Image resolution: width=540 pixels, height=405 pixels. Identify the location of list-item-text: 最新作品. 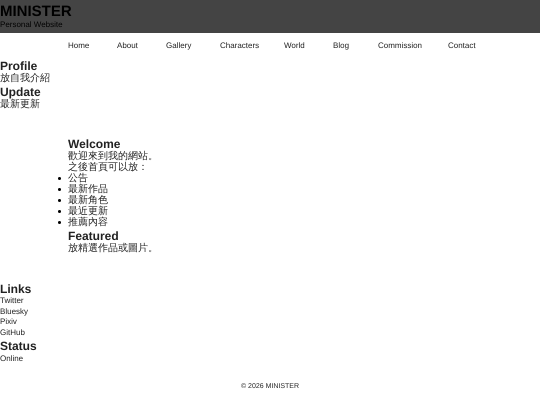
(88, 189).